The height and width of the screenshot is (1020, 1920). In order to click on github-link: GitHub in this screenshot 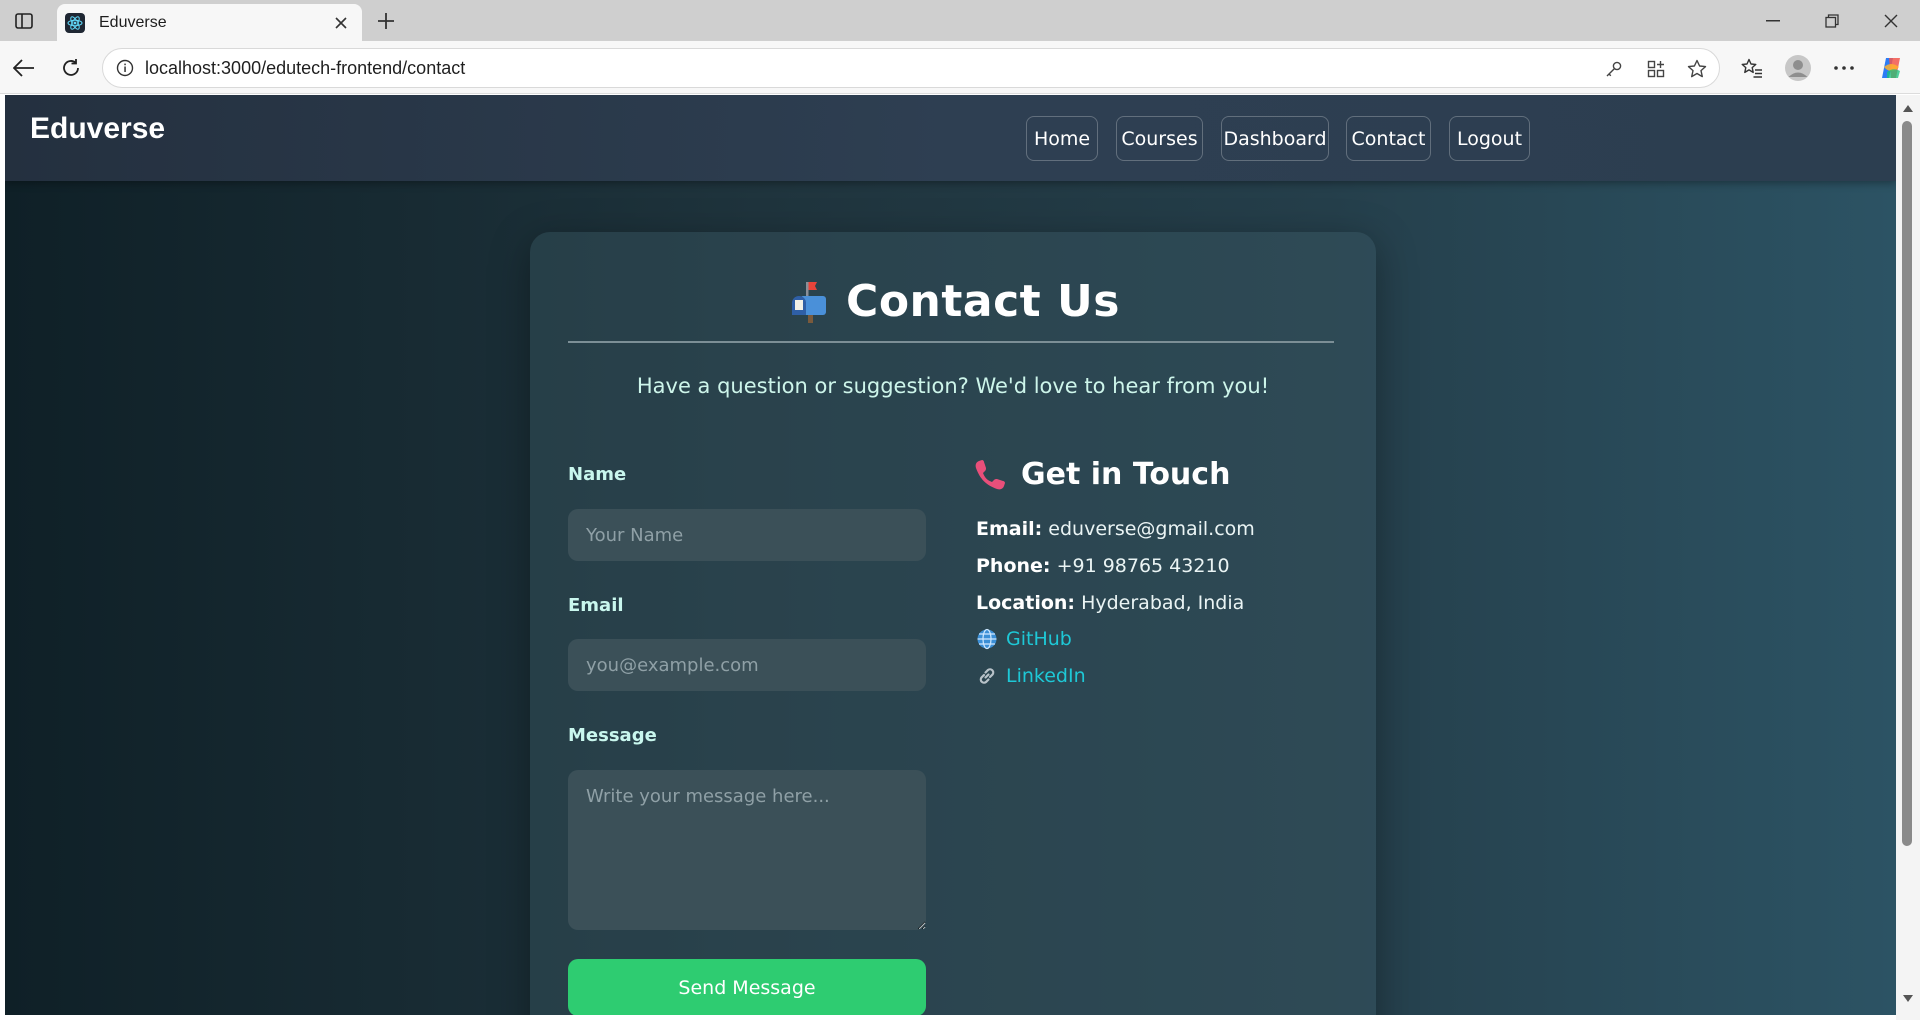, I will do `click(1039, 639)`.